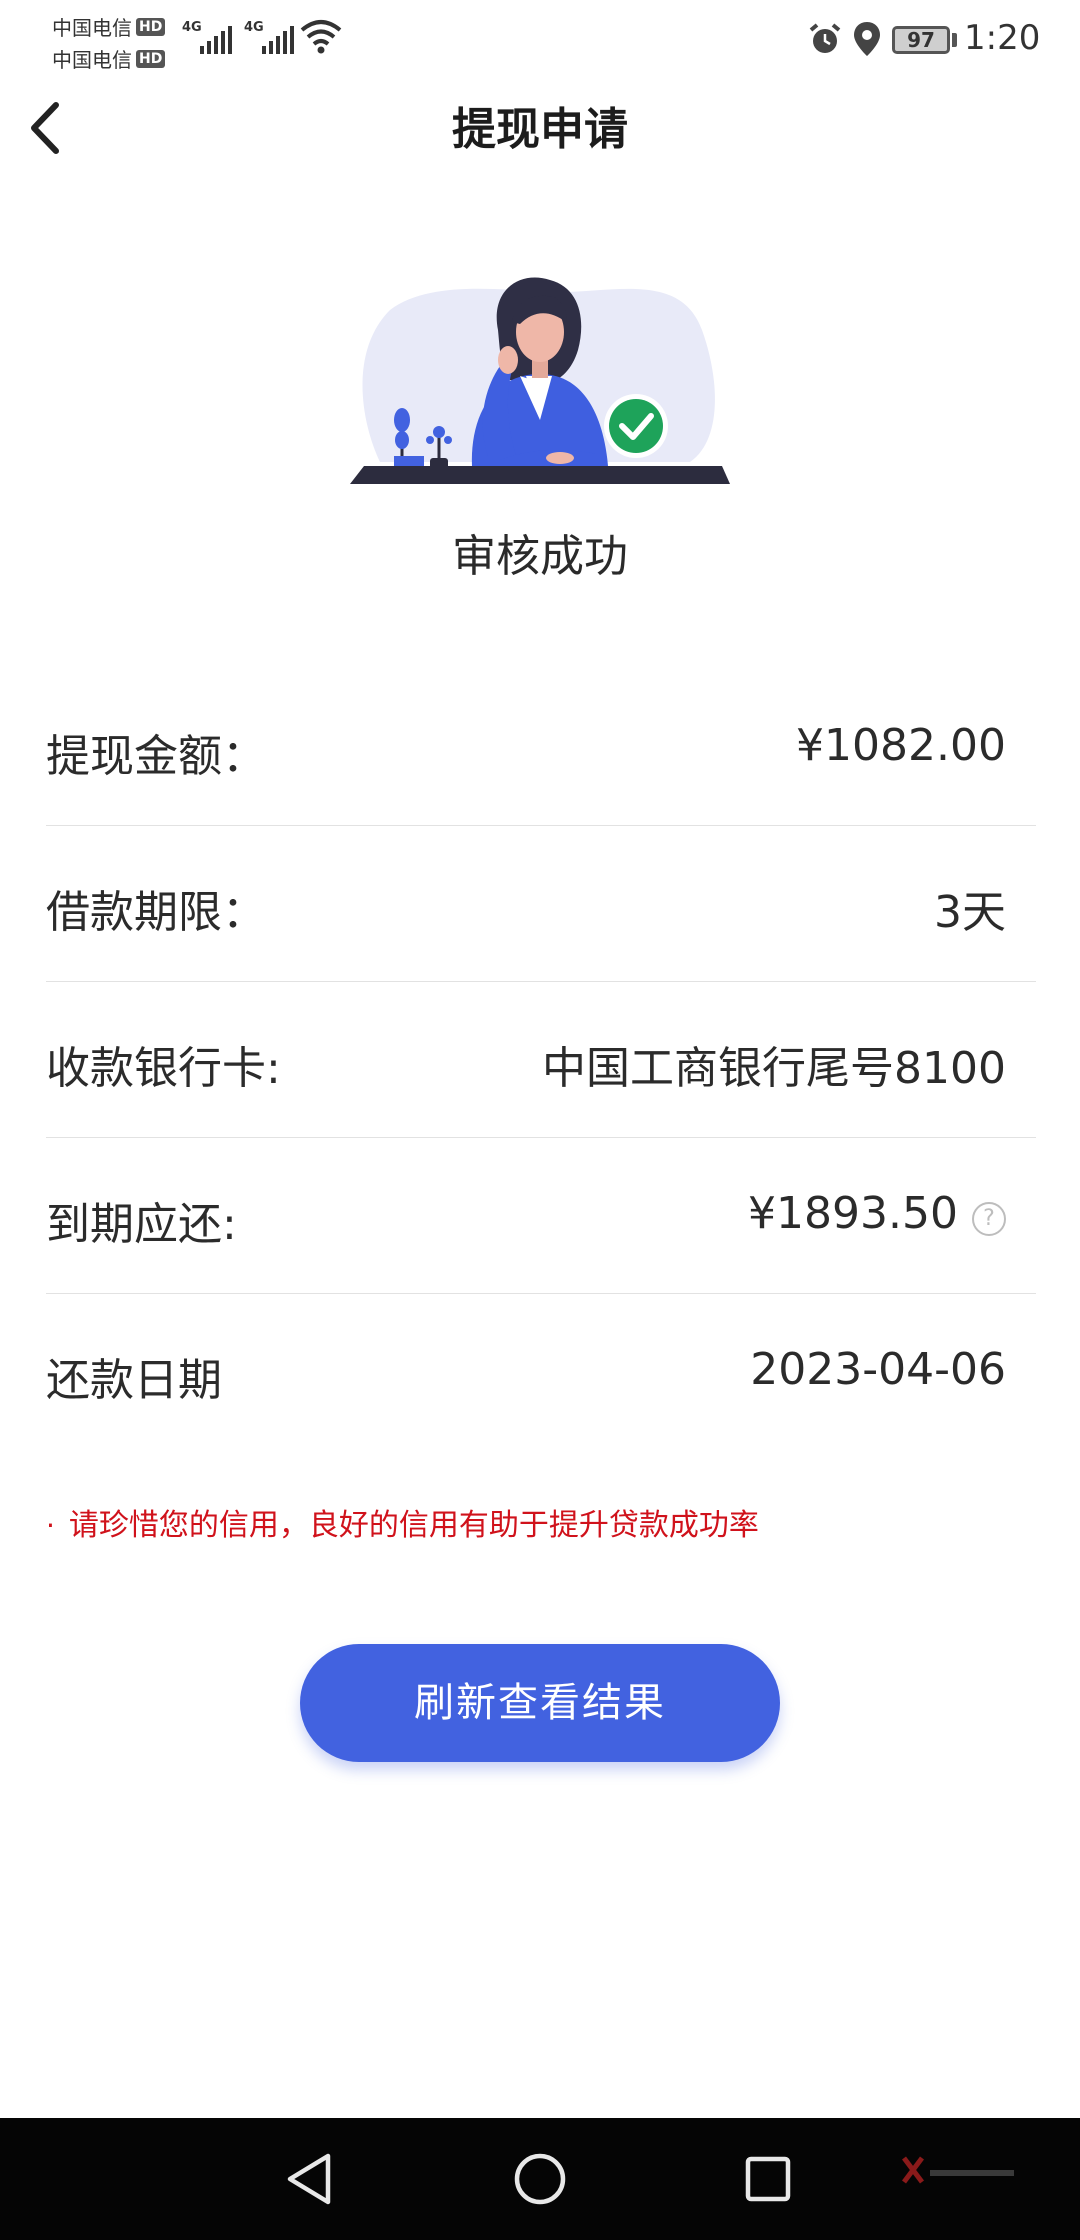 This screenshot has height=2240, width=1080. Describe the element at coordinates (970, 912) in the screenshot. I see `detail-value: 3天` at that location.